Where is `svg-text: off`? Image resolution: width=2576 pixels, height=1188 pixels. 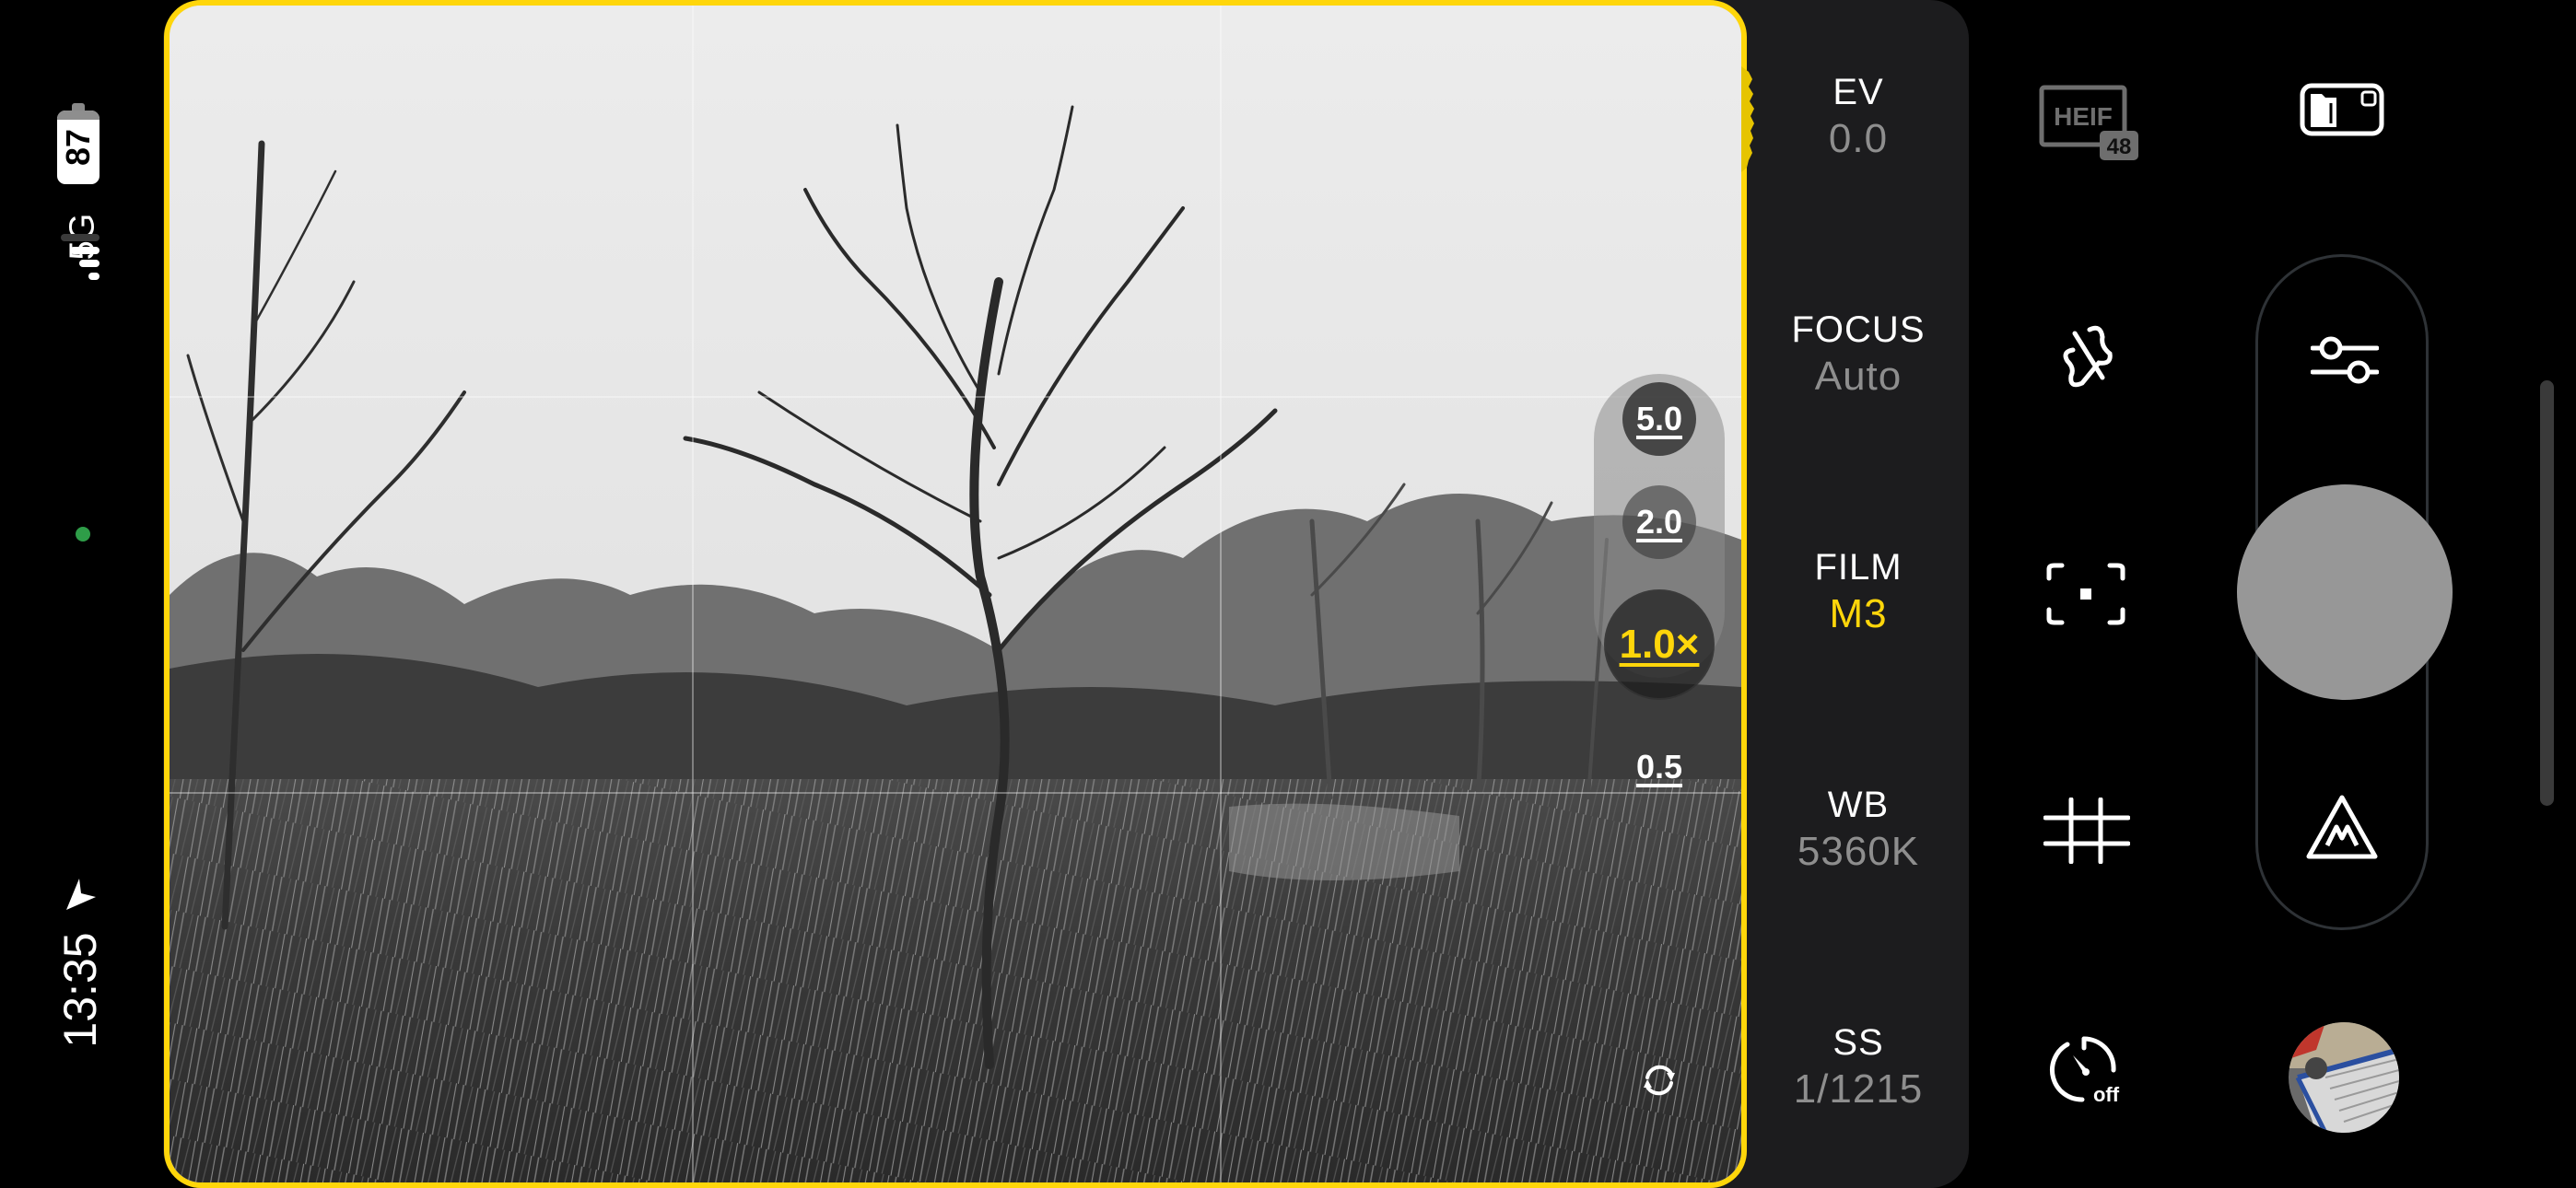 svg-text: off is located at coordinates (2106, 1094).